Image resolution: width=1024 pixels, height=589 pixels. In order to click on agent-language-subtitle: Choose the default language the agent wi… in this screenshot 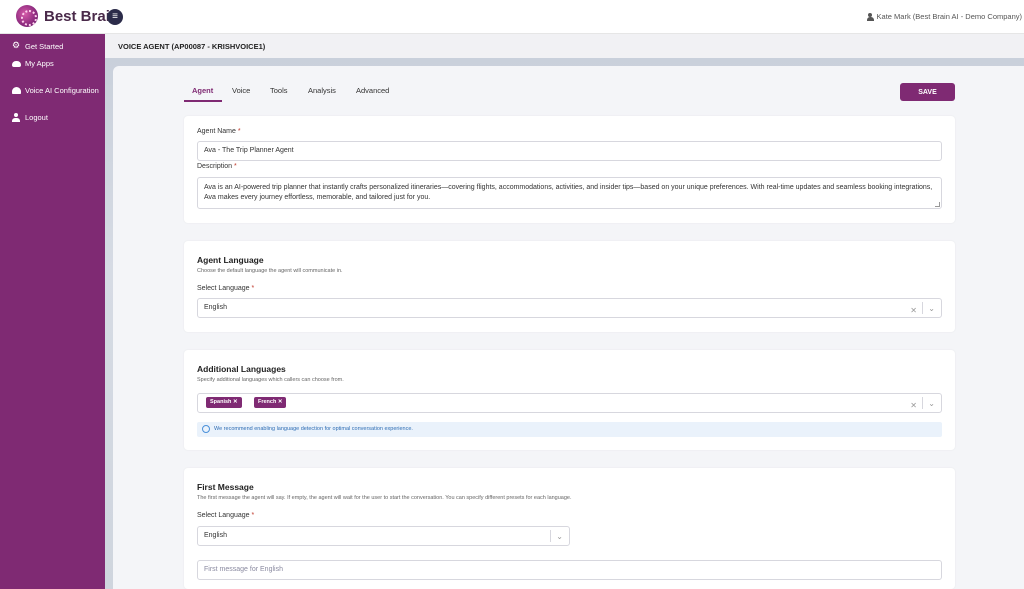, I will do `click(270, 271)`.